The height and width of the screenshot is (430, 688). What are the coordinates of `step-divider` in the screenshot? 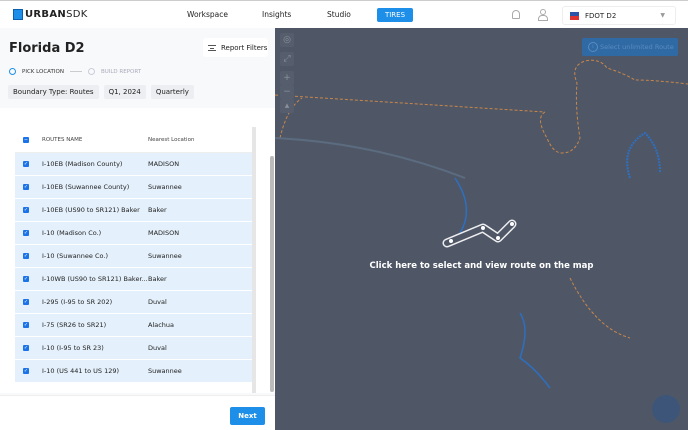 It's located at (75, 71).